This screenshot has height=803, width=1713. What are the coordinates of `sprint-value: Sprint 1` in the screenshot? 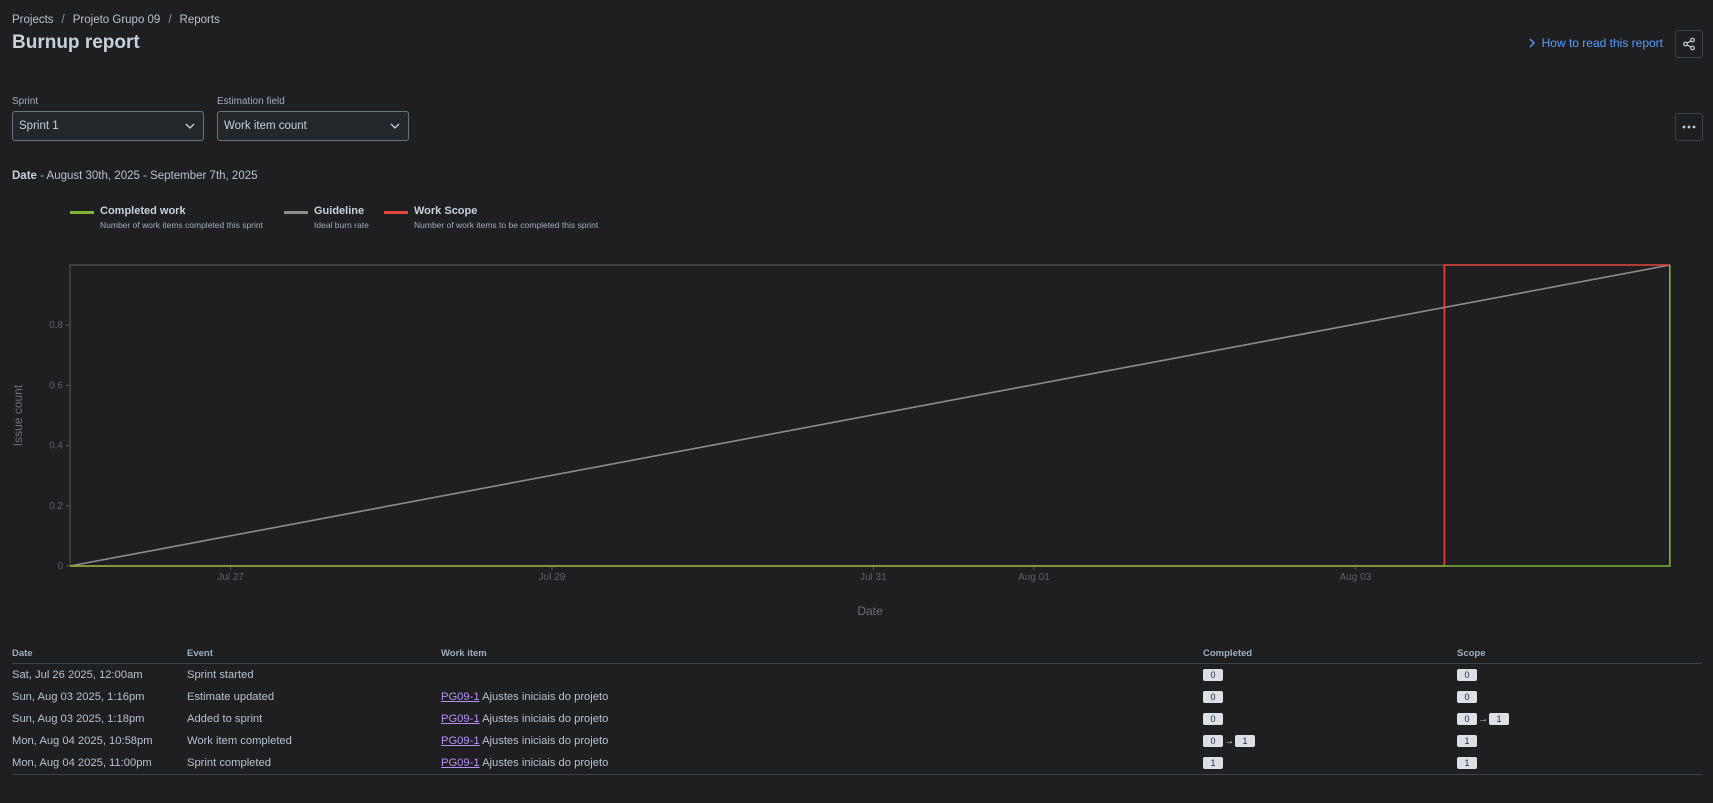 It's located at (39, 126).